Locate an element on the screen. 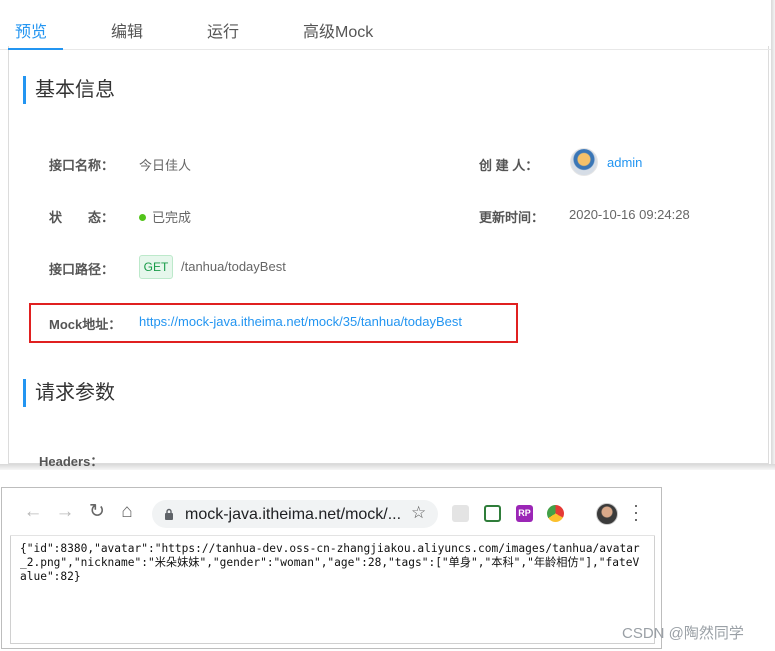 Image resolution: width=775 pixels, height=651 pixels. address-bar: mock-java.itheima.net/mock/... ☆ is located at coordinates (295, 514).